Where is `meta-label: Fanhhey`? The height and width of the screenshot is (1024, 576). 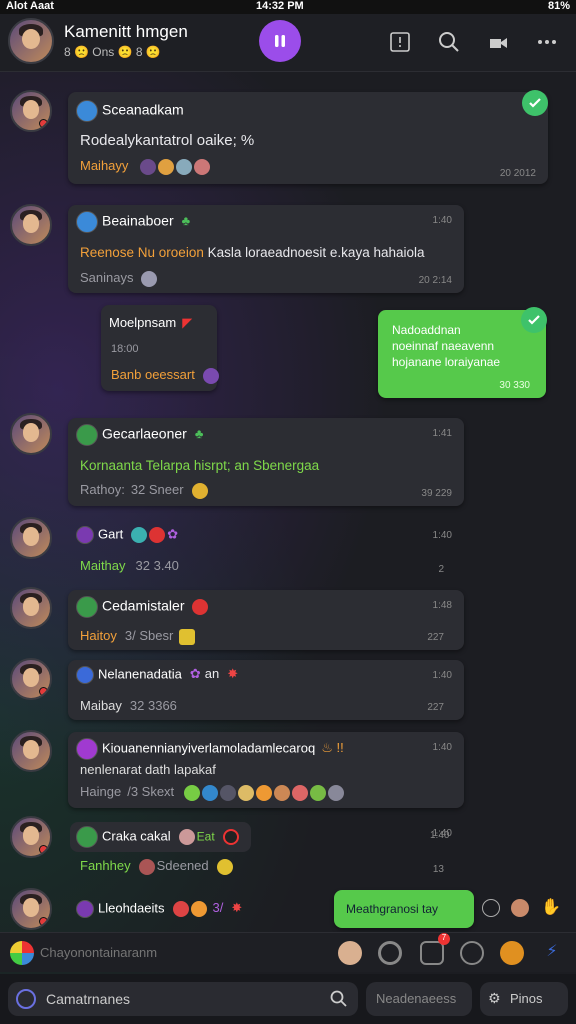
meta-label: Fanhhey is located at coordinates (105, 865).